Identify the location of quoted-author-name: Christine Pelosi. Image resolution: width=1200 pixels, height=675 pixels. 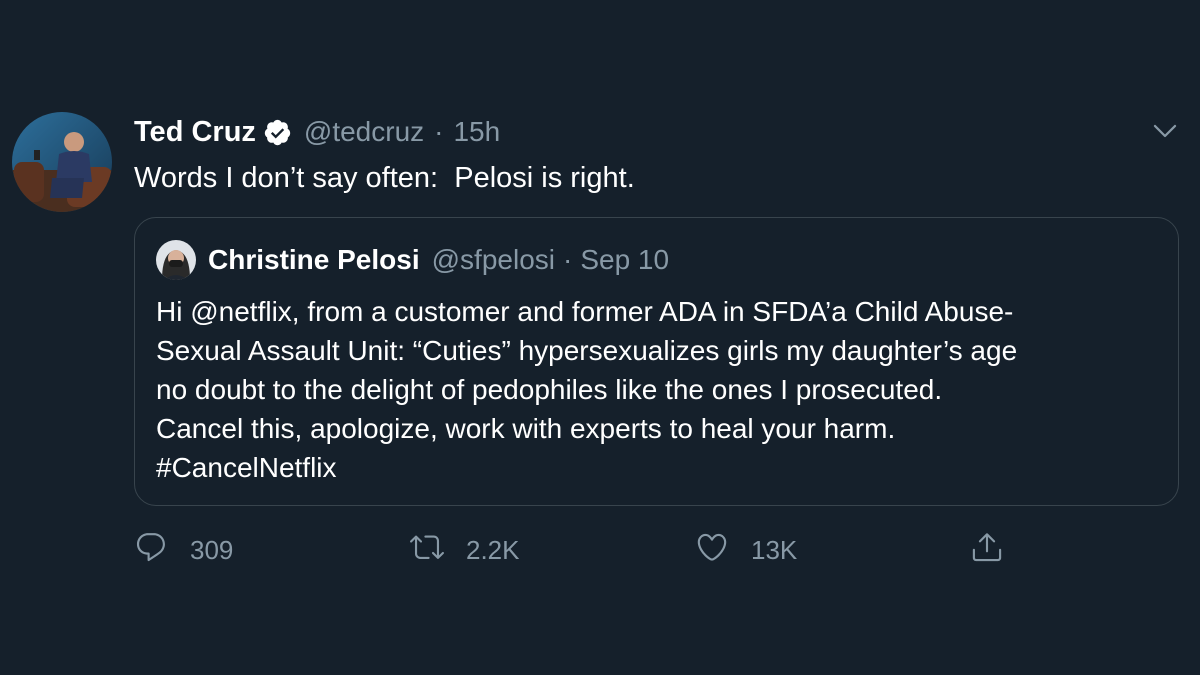
(314, 260).